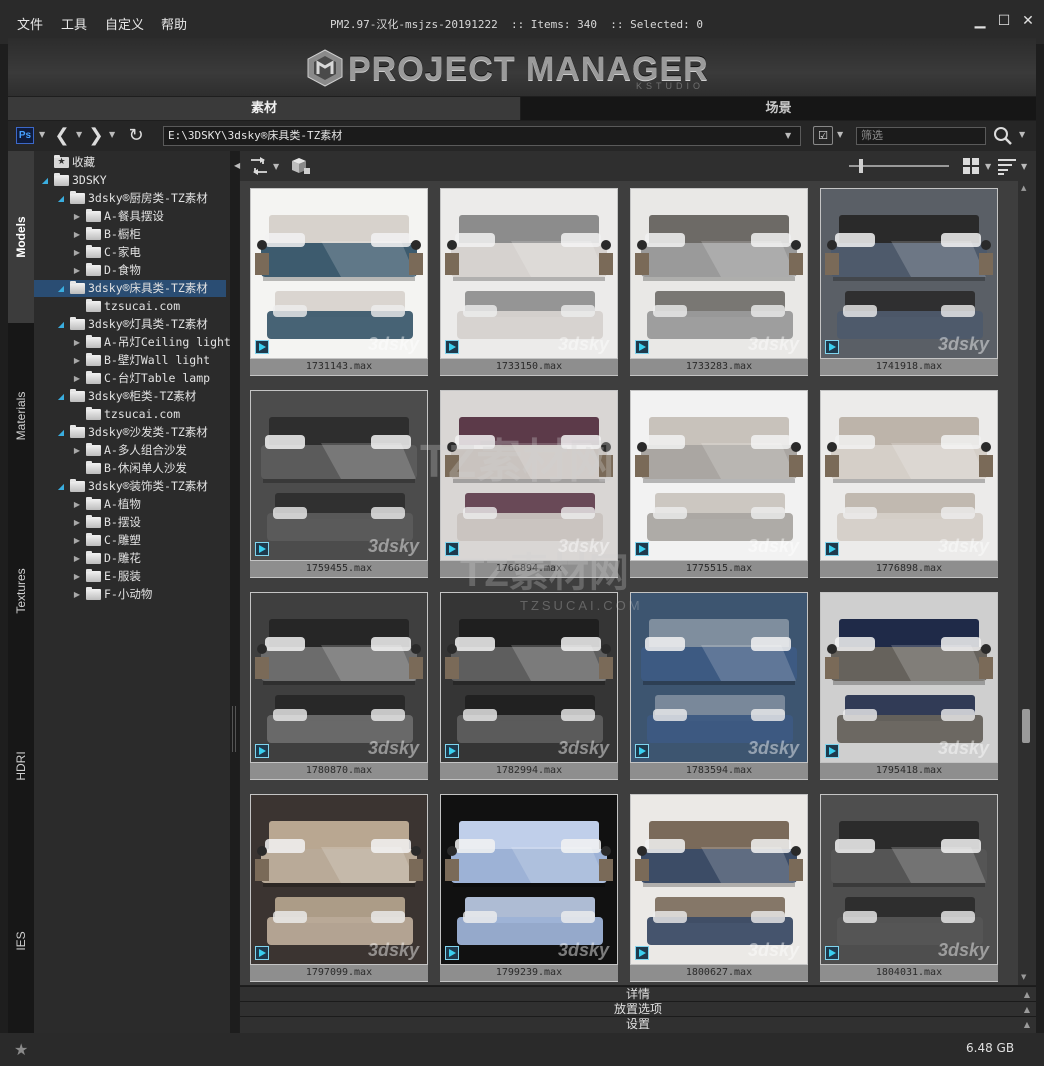 The height and width of the screenshot is (1066, 1044). Describe the element at coordinates (264, 108) in the screenshot. I see `tab-assets: 素材` at that location.